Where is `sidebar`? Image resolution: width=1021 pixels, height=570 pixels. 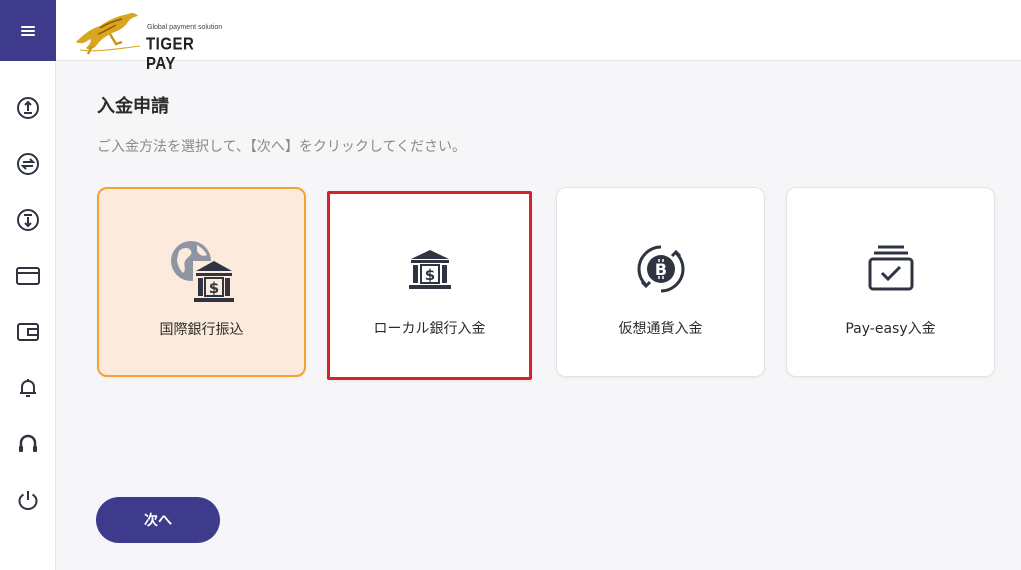
sidebar is located at coordinates (28, 315).